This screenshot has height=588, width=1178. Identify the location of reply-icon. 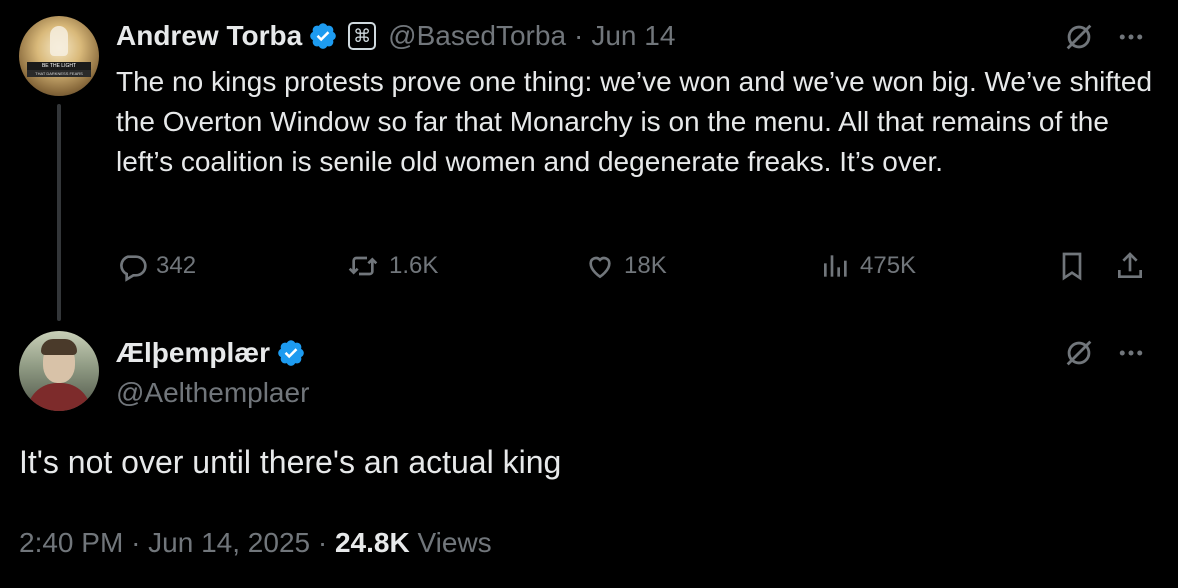
(133, 268).